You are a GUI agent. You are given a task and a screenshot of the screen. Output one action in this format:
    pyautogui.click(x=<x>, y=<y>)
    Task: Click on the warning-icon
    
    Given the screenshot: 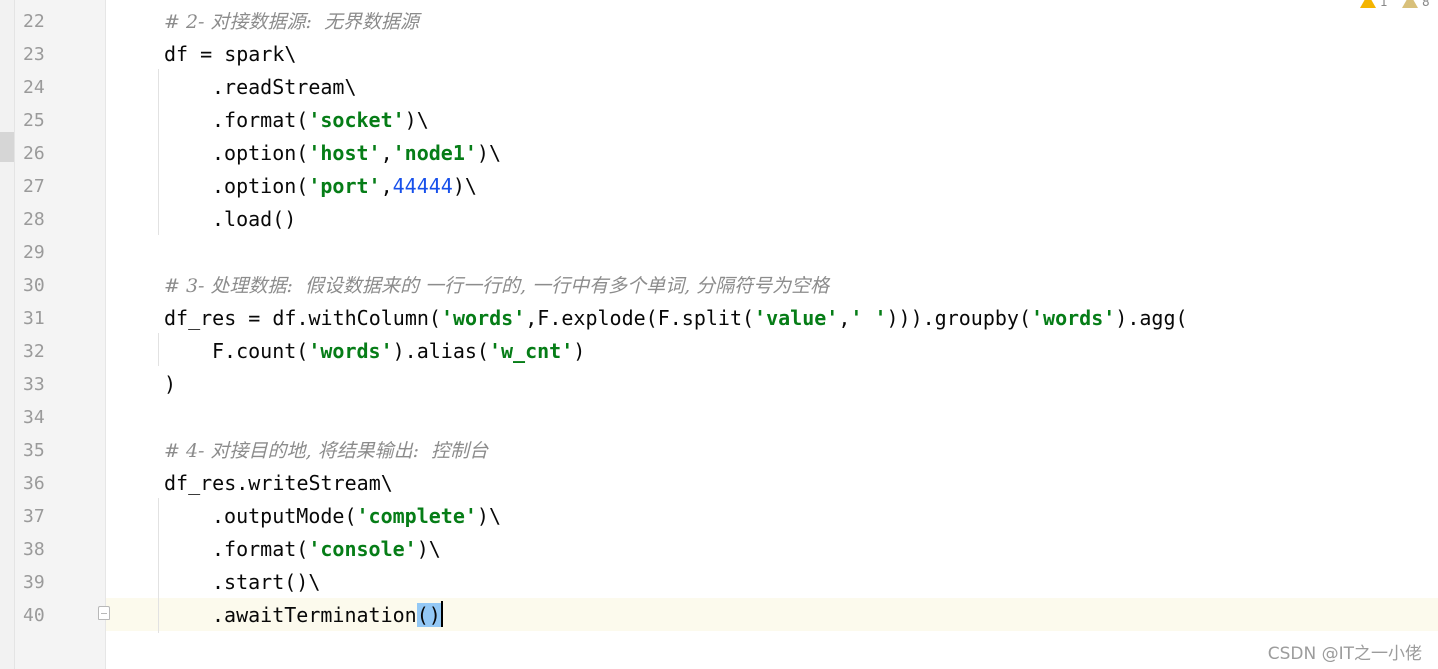 What is the action you would take?
    pyautogui.click(x=1368, y=4)
    